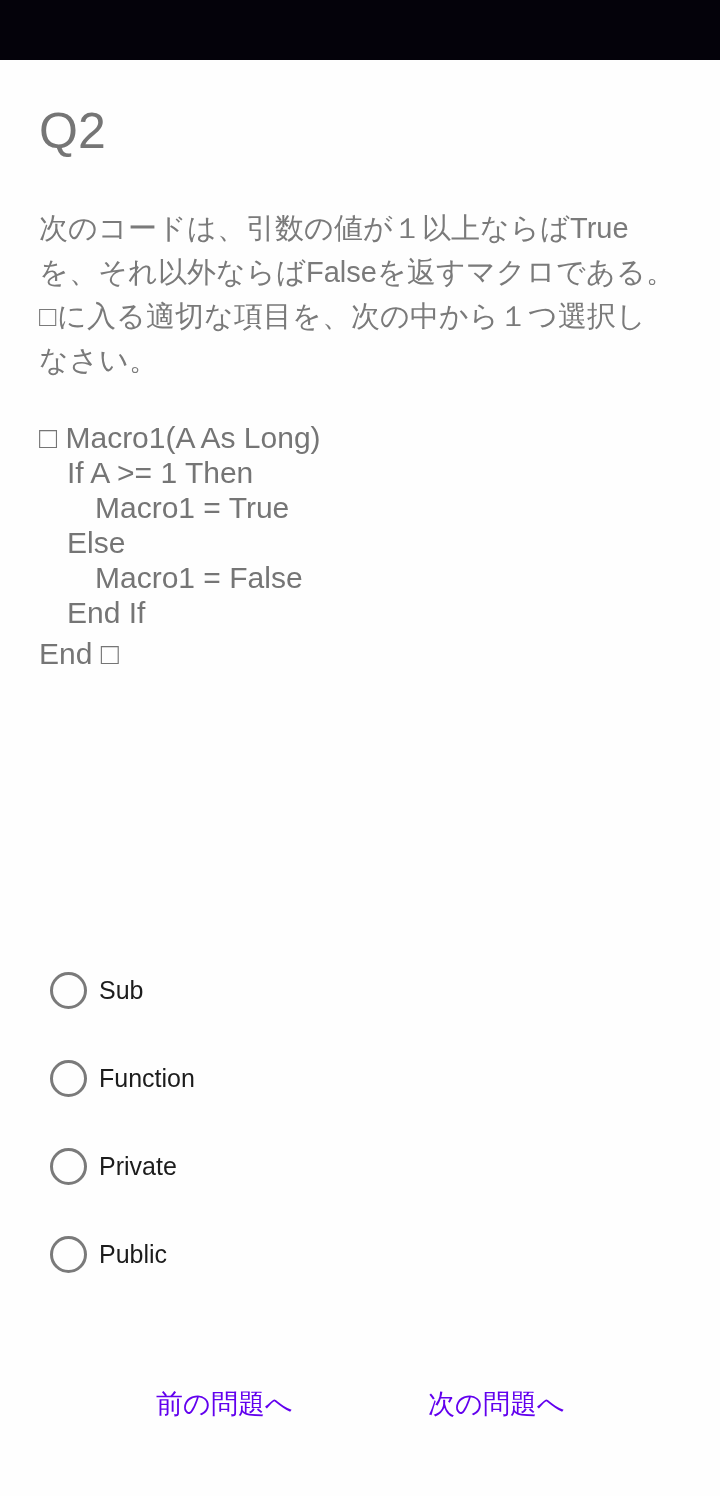 This screenshot has width=720, height=1496. Describe the element at coordinates (343, 338) in the screenshot. I see `question-text: □に入る適切な項目を、次の中から１つ選択しなさい。` at that location.